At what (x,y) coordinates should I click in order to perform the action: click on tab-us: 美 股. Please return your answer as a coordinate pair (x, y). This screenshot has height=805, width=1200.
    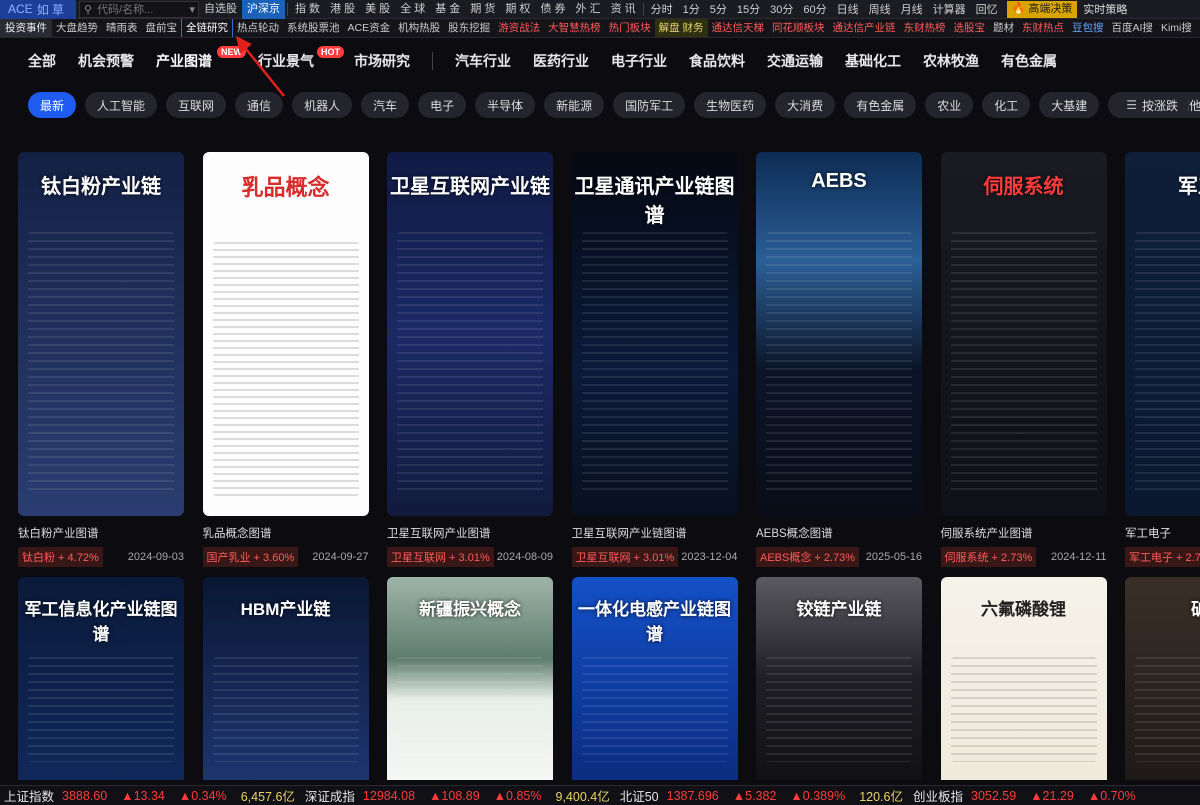
    Looking at the image, I should click on (377, 9).